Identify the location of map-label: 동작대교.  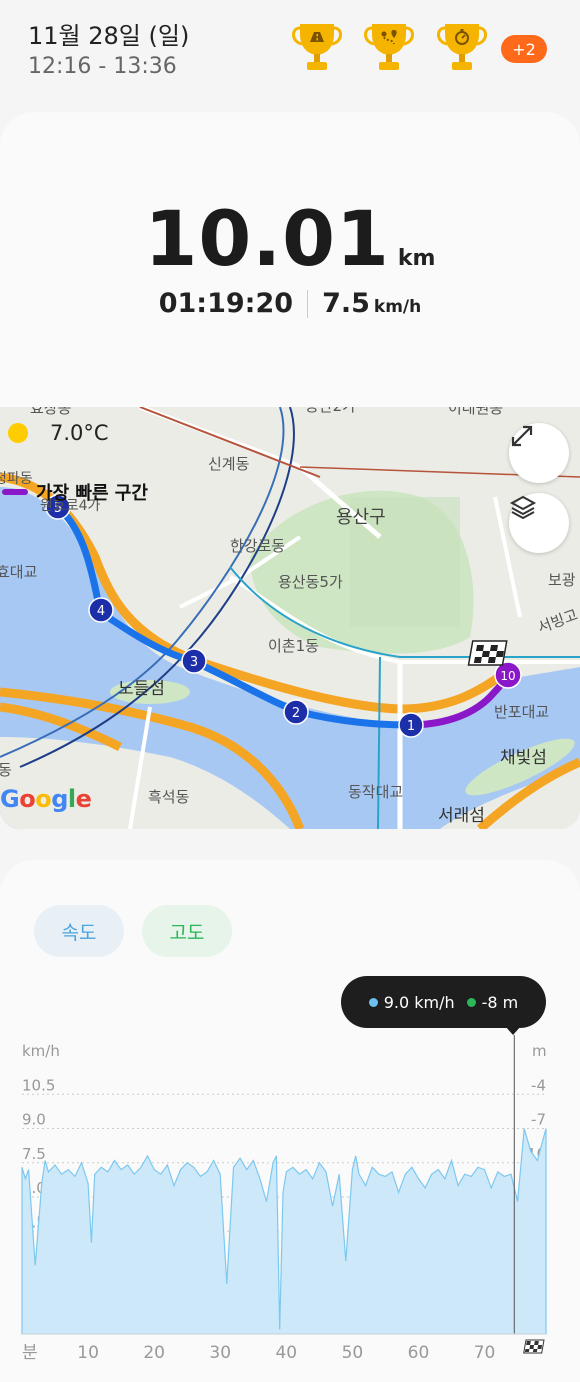
(375, 792).